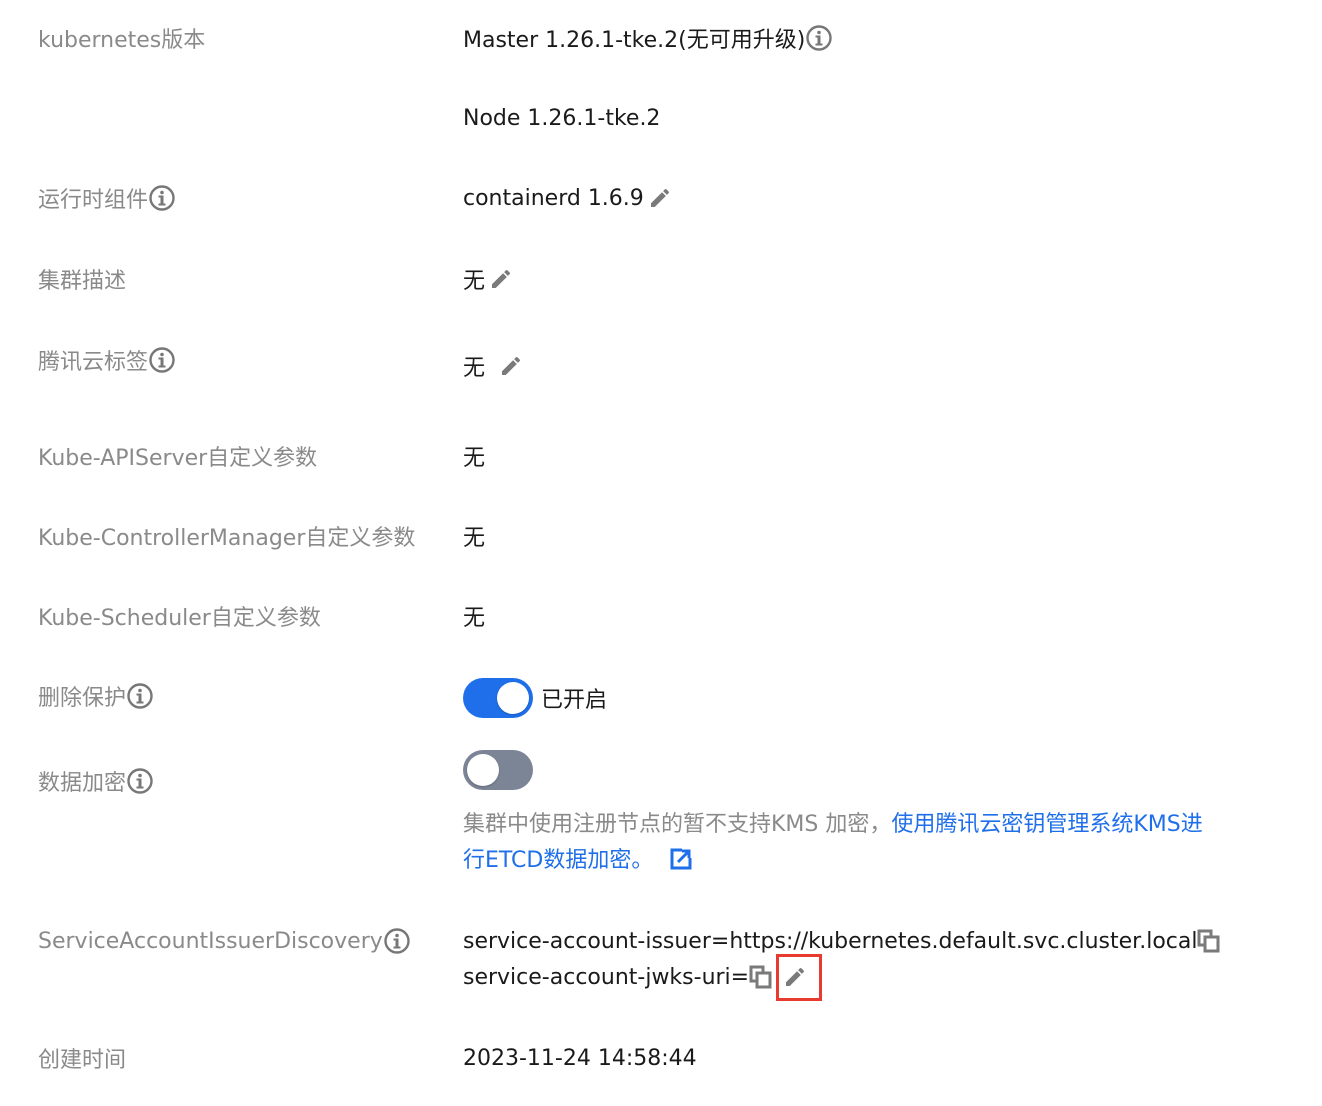 Image resolution: width=1322 pixels, height=1106 pixels. What do you see at coordinates (122, 40) in the screenshot?
I see `k8s-version-label: kubernetes版本` at bounding box center [122, 40].